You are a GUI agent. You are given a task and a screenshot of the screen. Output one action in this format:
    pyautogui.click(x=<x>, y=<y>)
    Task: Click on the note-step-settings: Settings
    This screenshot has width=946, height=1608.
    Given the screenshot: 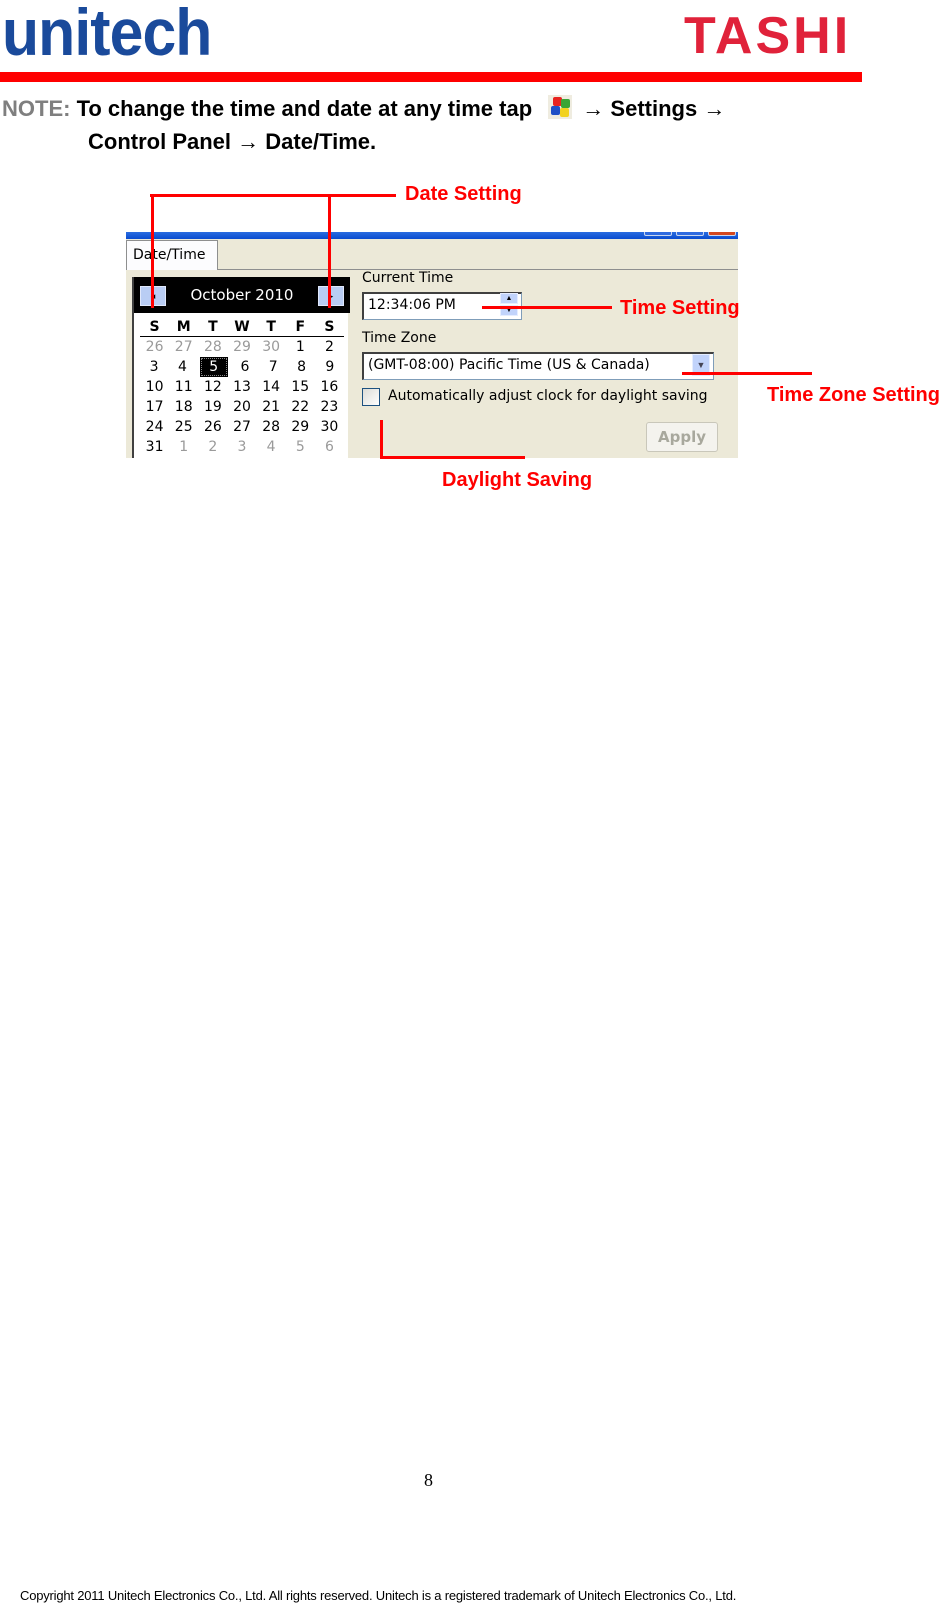 What is the action you would take?
    pyautogui.click(x=654, y=108)
    